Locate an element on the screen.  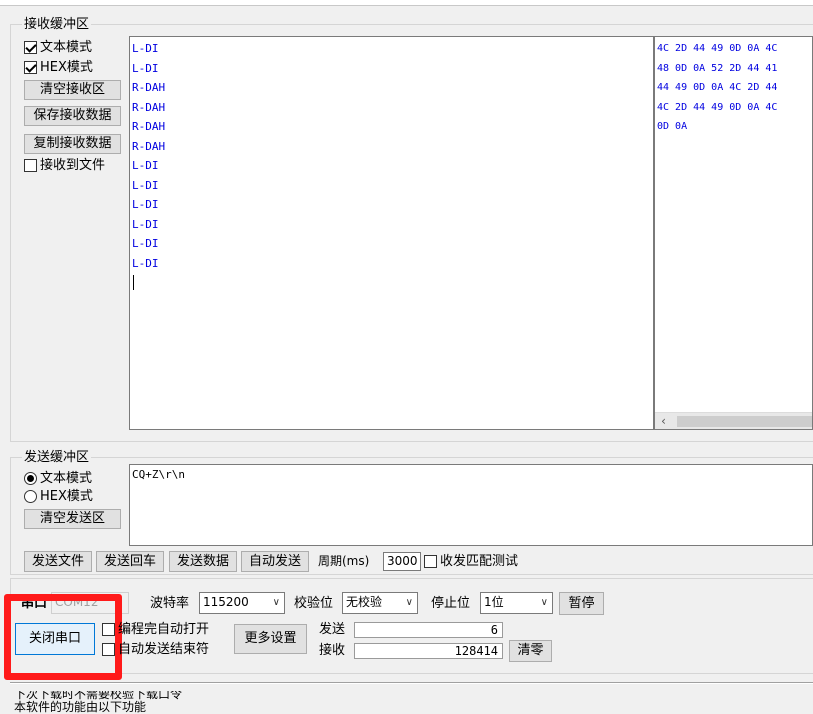
bottom-hint-line-2: 本软件的功能由以下功能 is located at coordinates (80, 707).